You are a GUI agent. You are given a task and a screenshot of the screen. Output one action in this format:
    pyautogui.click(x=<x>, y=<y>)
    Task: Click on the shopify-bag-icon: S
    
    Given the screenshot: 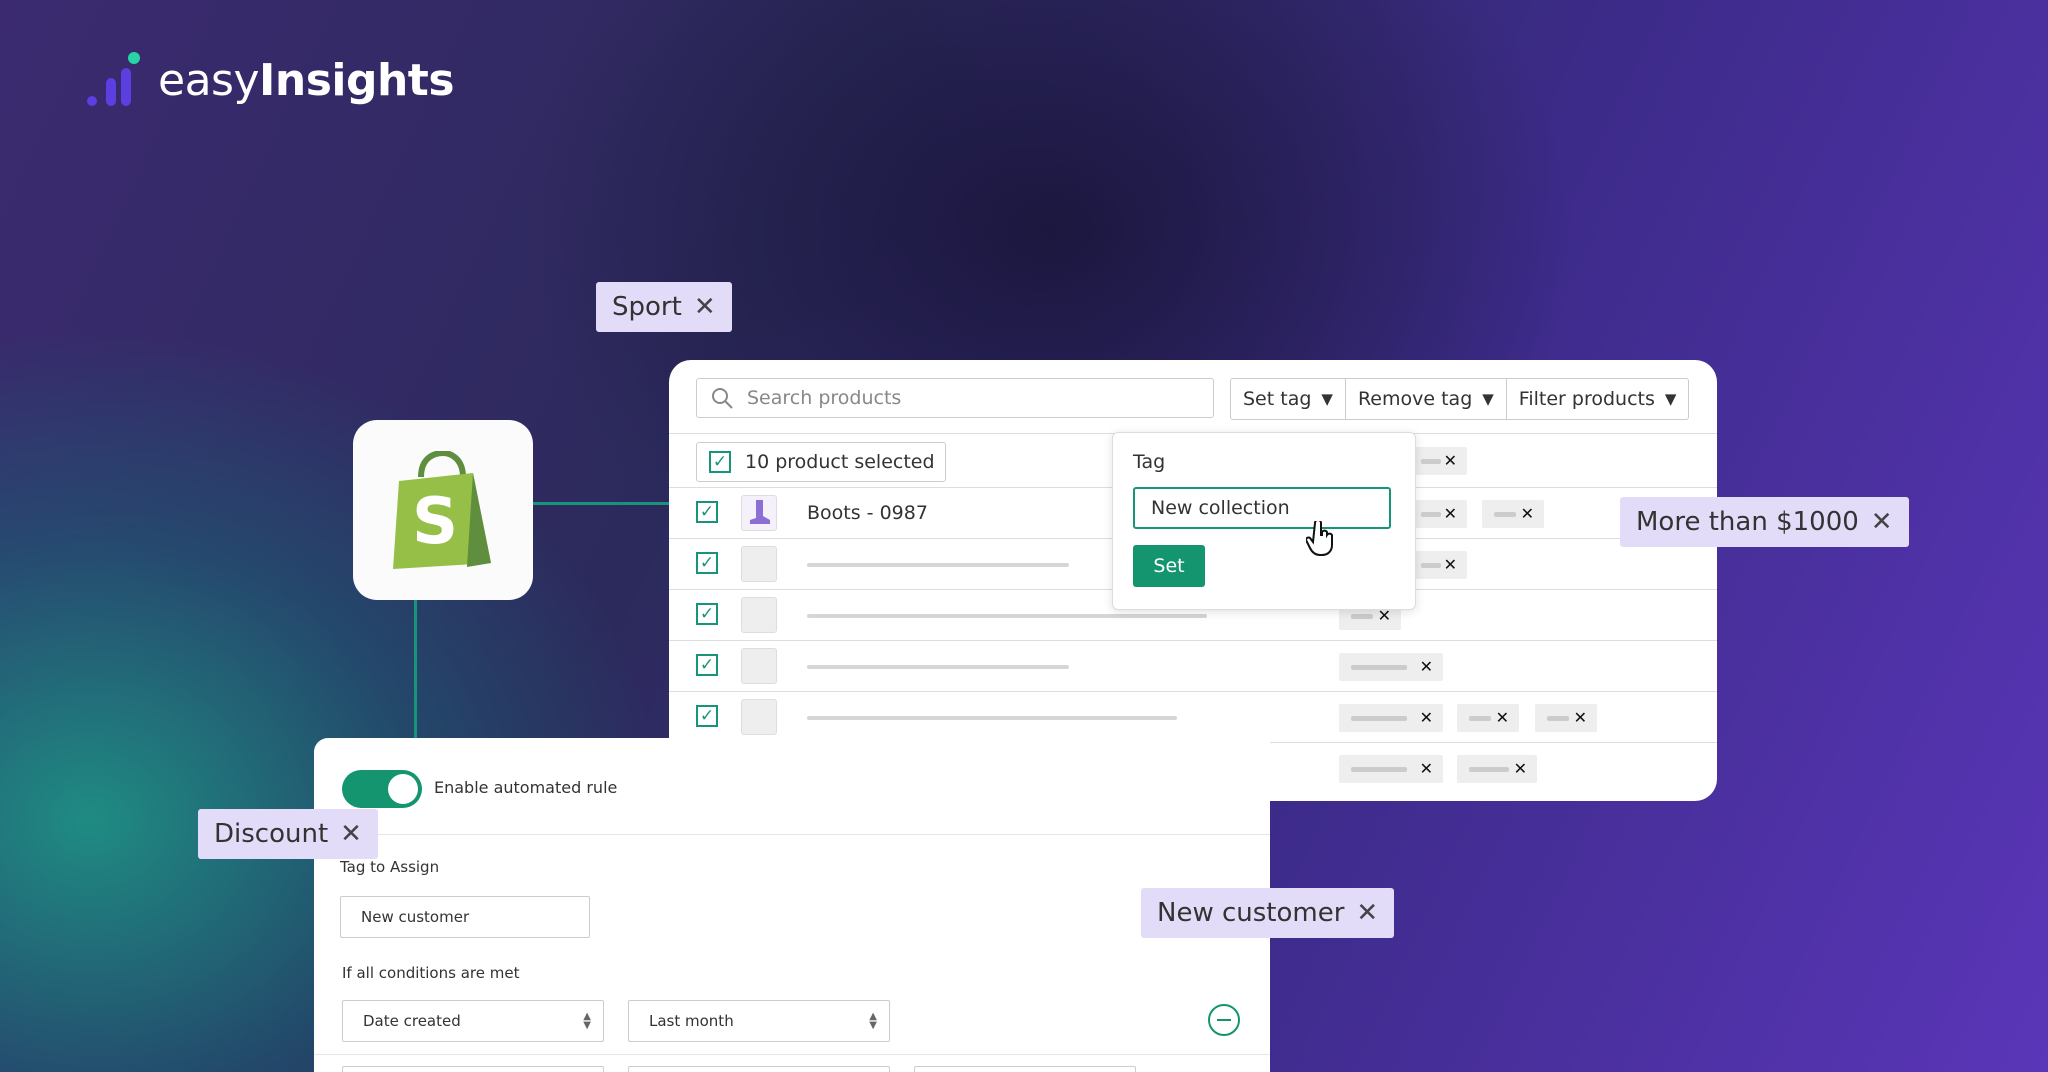 What is the action you would take?
    pyautogui.click(x=442, y=510)
    